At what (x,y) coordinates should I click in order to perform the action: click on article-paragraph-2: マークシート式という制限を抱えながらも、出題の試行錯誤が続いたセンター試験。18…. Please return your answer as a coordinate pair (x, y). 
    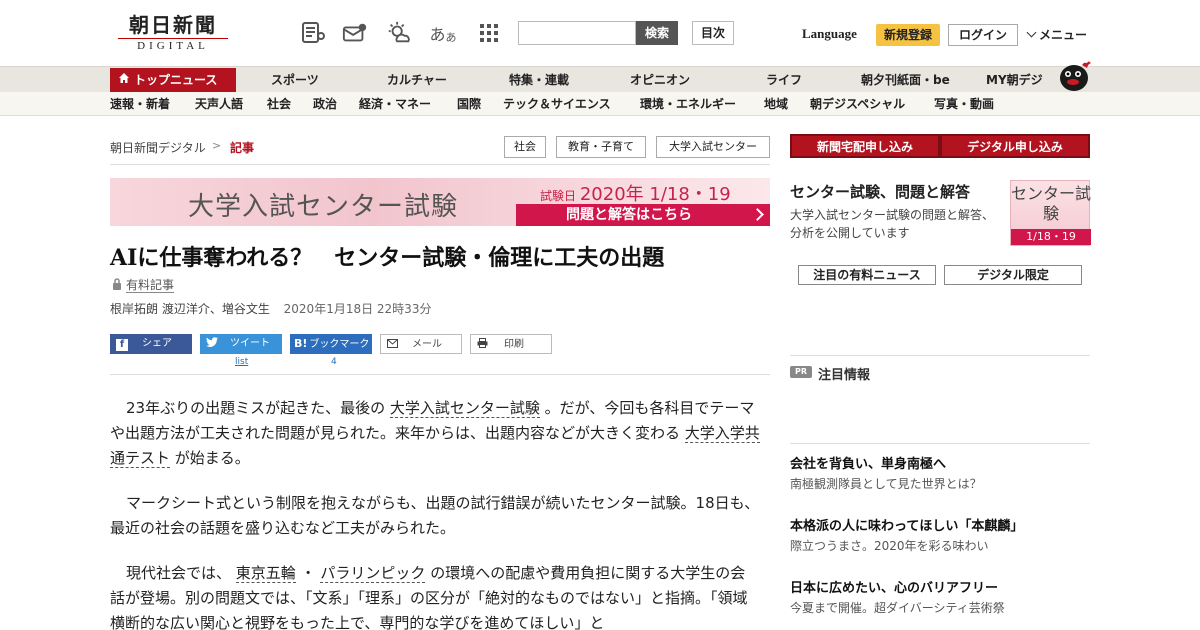
    Looking at the image, I should click on (435, 515).